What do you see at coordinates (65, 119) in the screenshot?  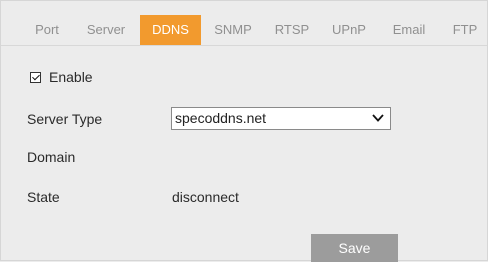 I see `server-type-label: Server Type` at bounding box center [65, 119].